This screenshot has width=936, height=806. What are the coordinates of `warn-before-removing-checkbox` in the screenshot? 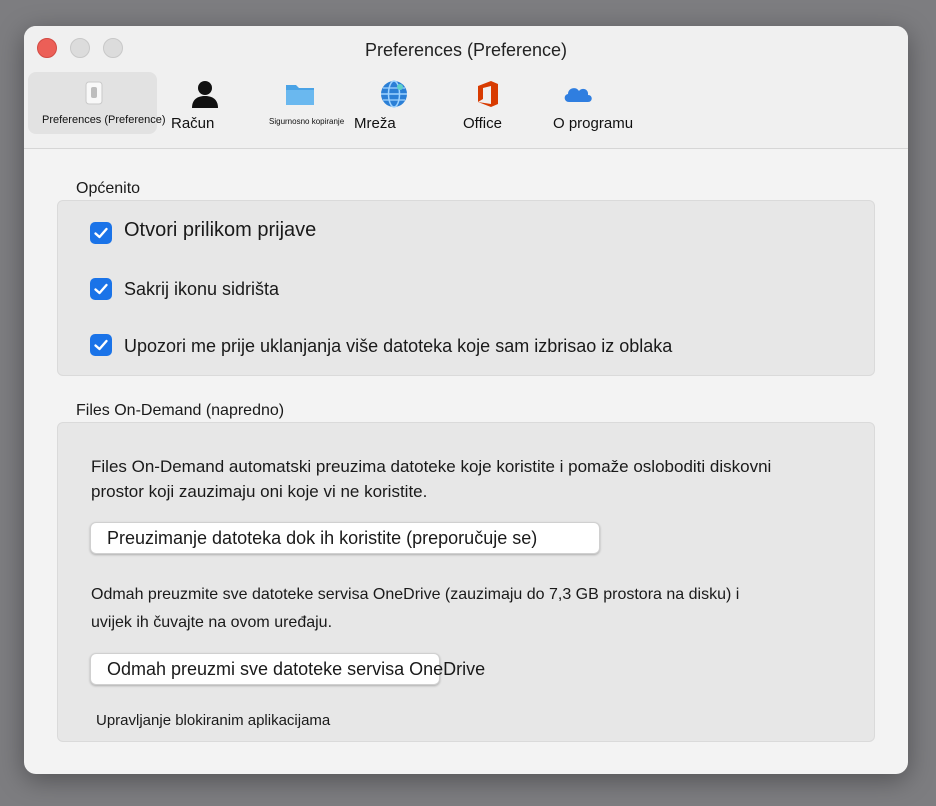 It's located at (101, 345).